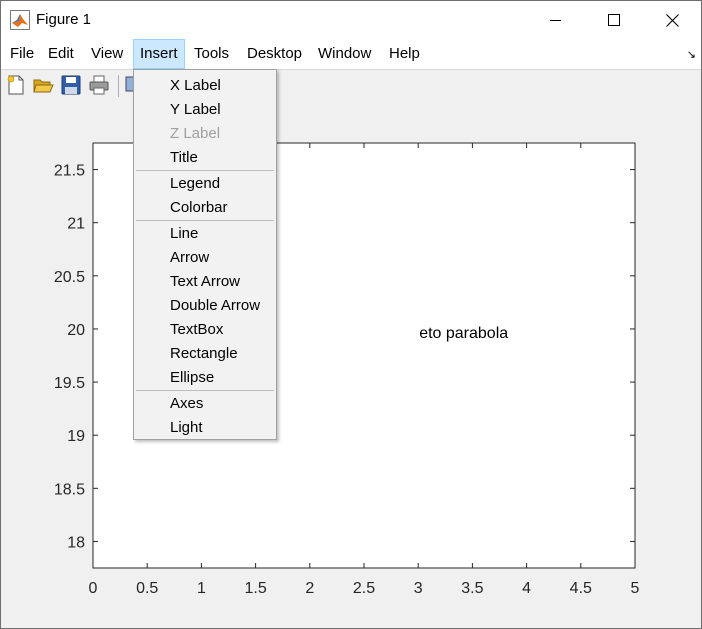 The height and width of the screenshot is (629, 702). What do you see at coordinates (107, 54) in the screenshot?
I see `menu-view: View` at bounding box center [107, 54].